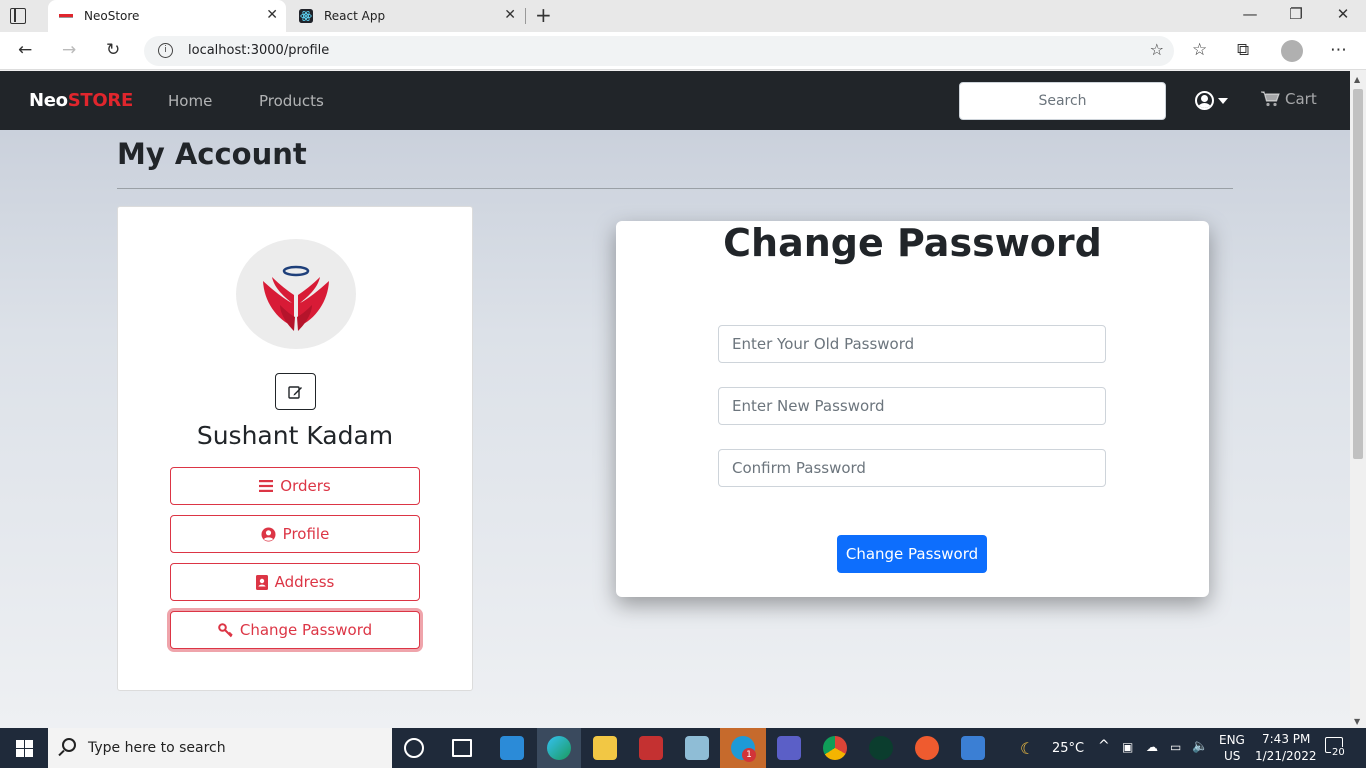  I want to click on clock-date: 1/21/2022, so click(1286, 756).